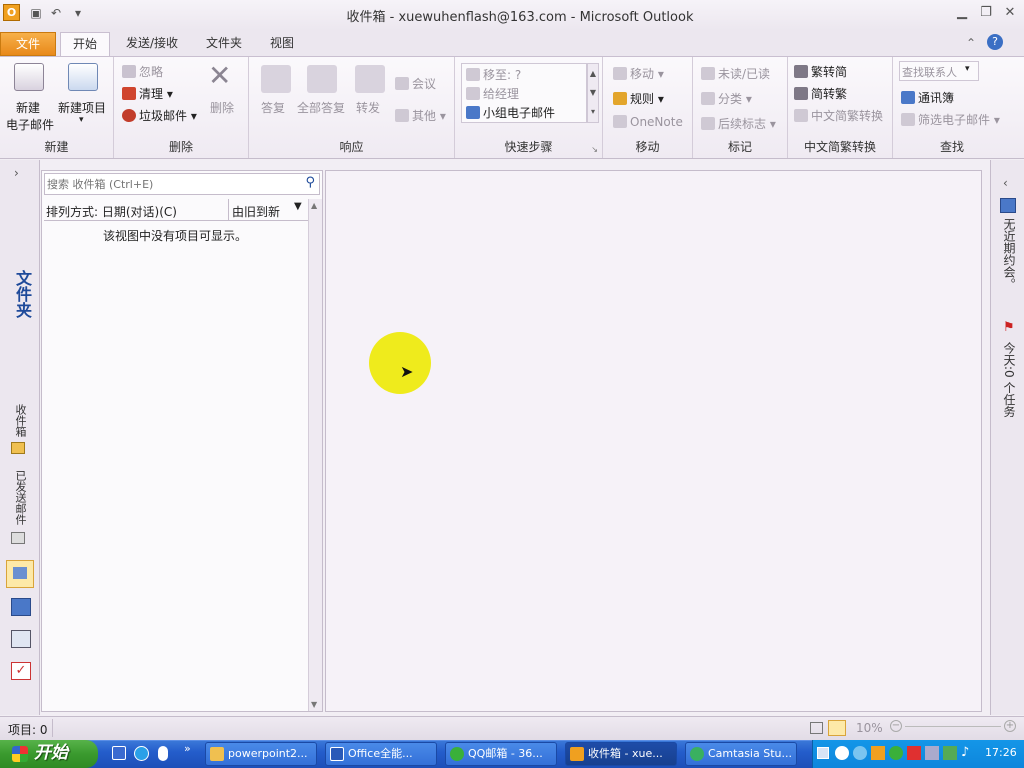 The height and width of the screenshot is (768, 1024). Describe the element at coordinates (896, 753) in the screenshot. I see `update-icon` at that location.